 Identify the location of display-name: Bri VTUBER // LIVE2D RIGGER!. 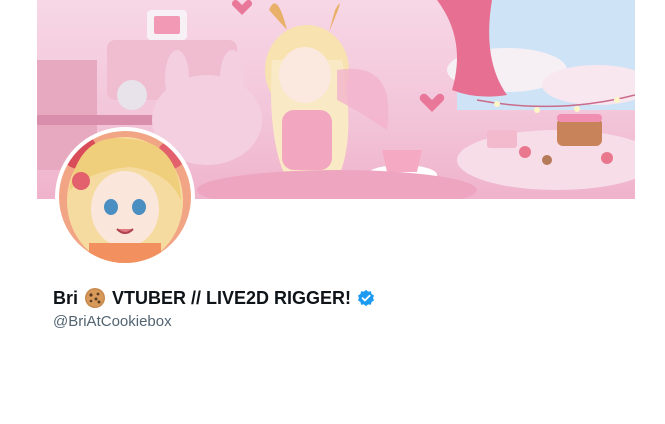
(214, 298).